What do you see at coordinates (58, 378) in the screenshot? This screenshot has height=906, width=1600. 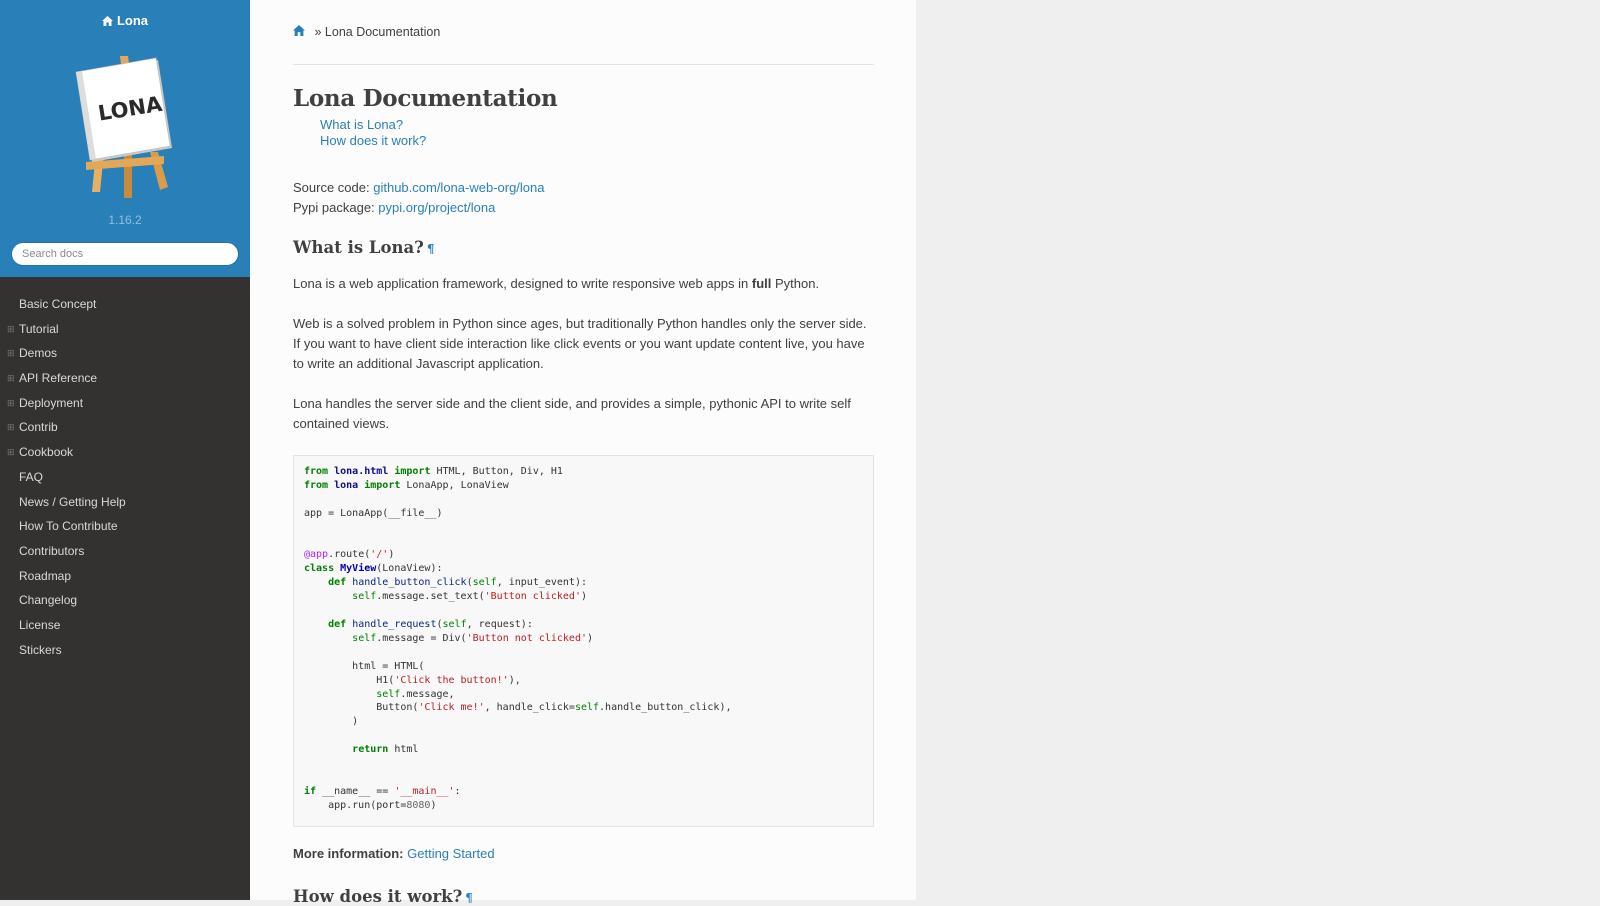 I see `sidebar-item-label: API Reference` at bounding box center [58, 378].